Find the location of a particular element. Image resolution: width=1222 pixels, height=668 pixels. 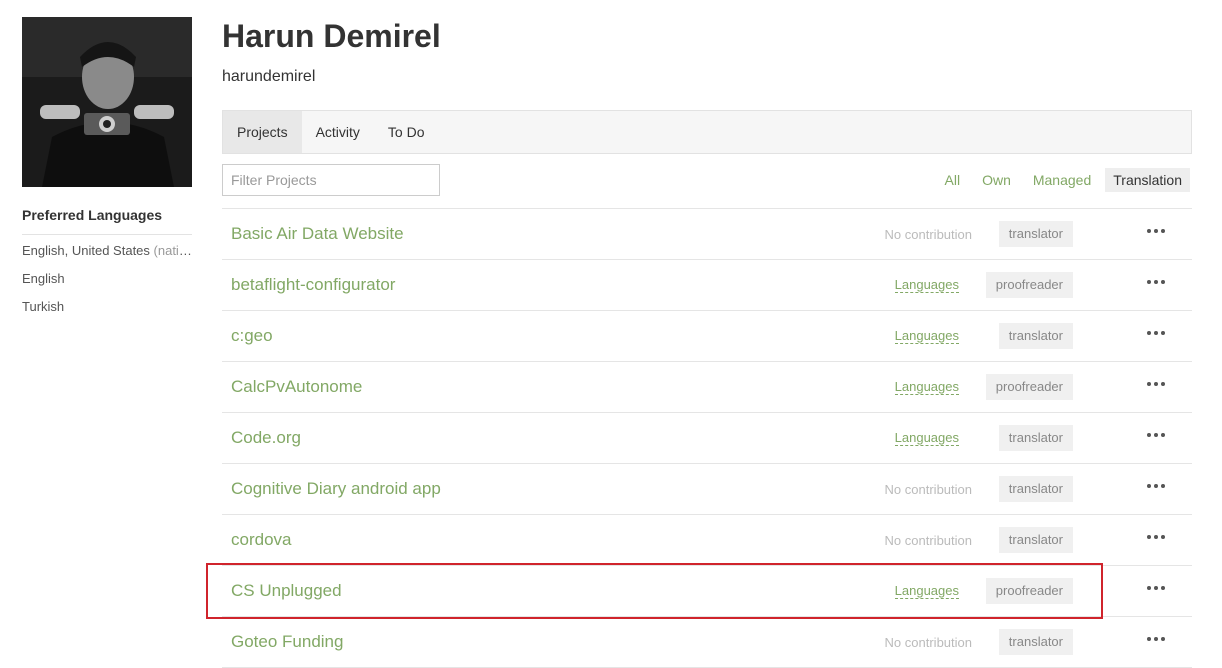

filter-managed: Managed is located at coordinates (1062, 180).